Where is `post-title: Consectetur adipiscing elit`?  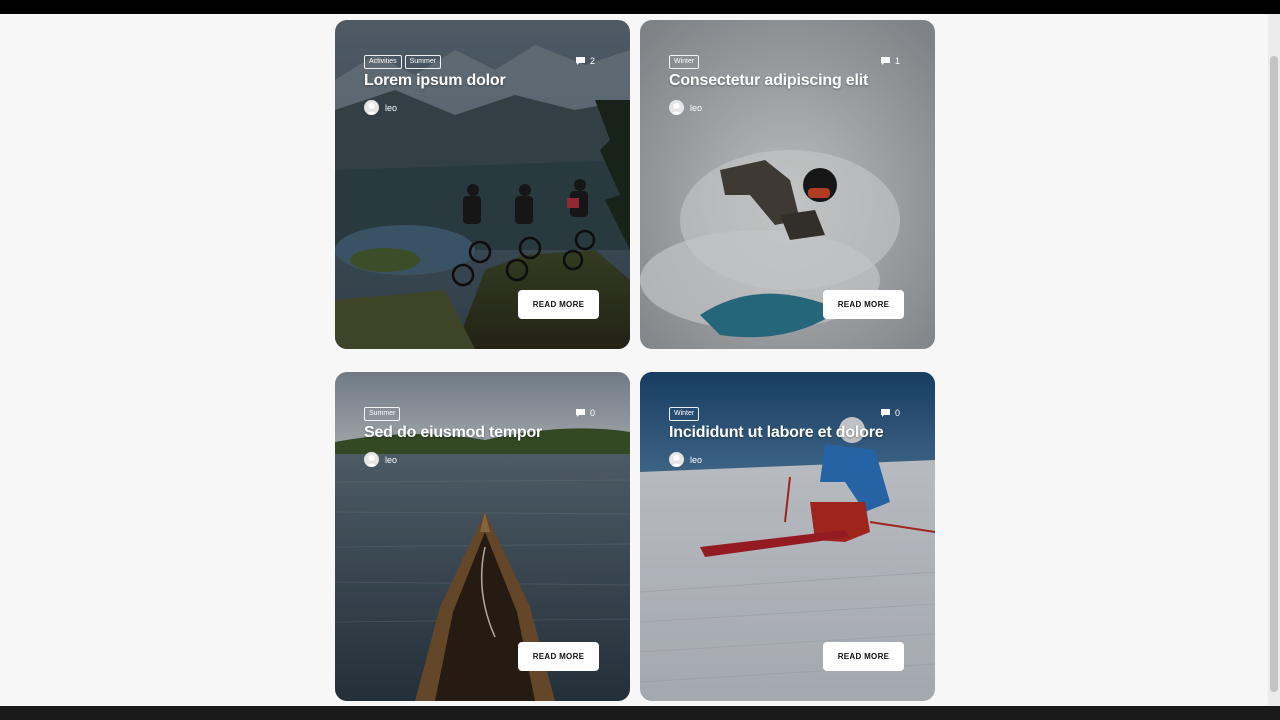
post-title: Consectetur adipiscing elit is located at coordinates (794, 81).